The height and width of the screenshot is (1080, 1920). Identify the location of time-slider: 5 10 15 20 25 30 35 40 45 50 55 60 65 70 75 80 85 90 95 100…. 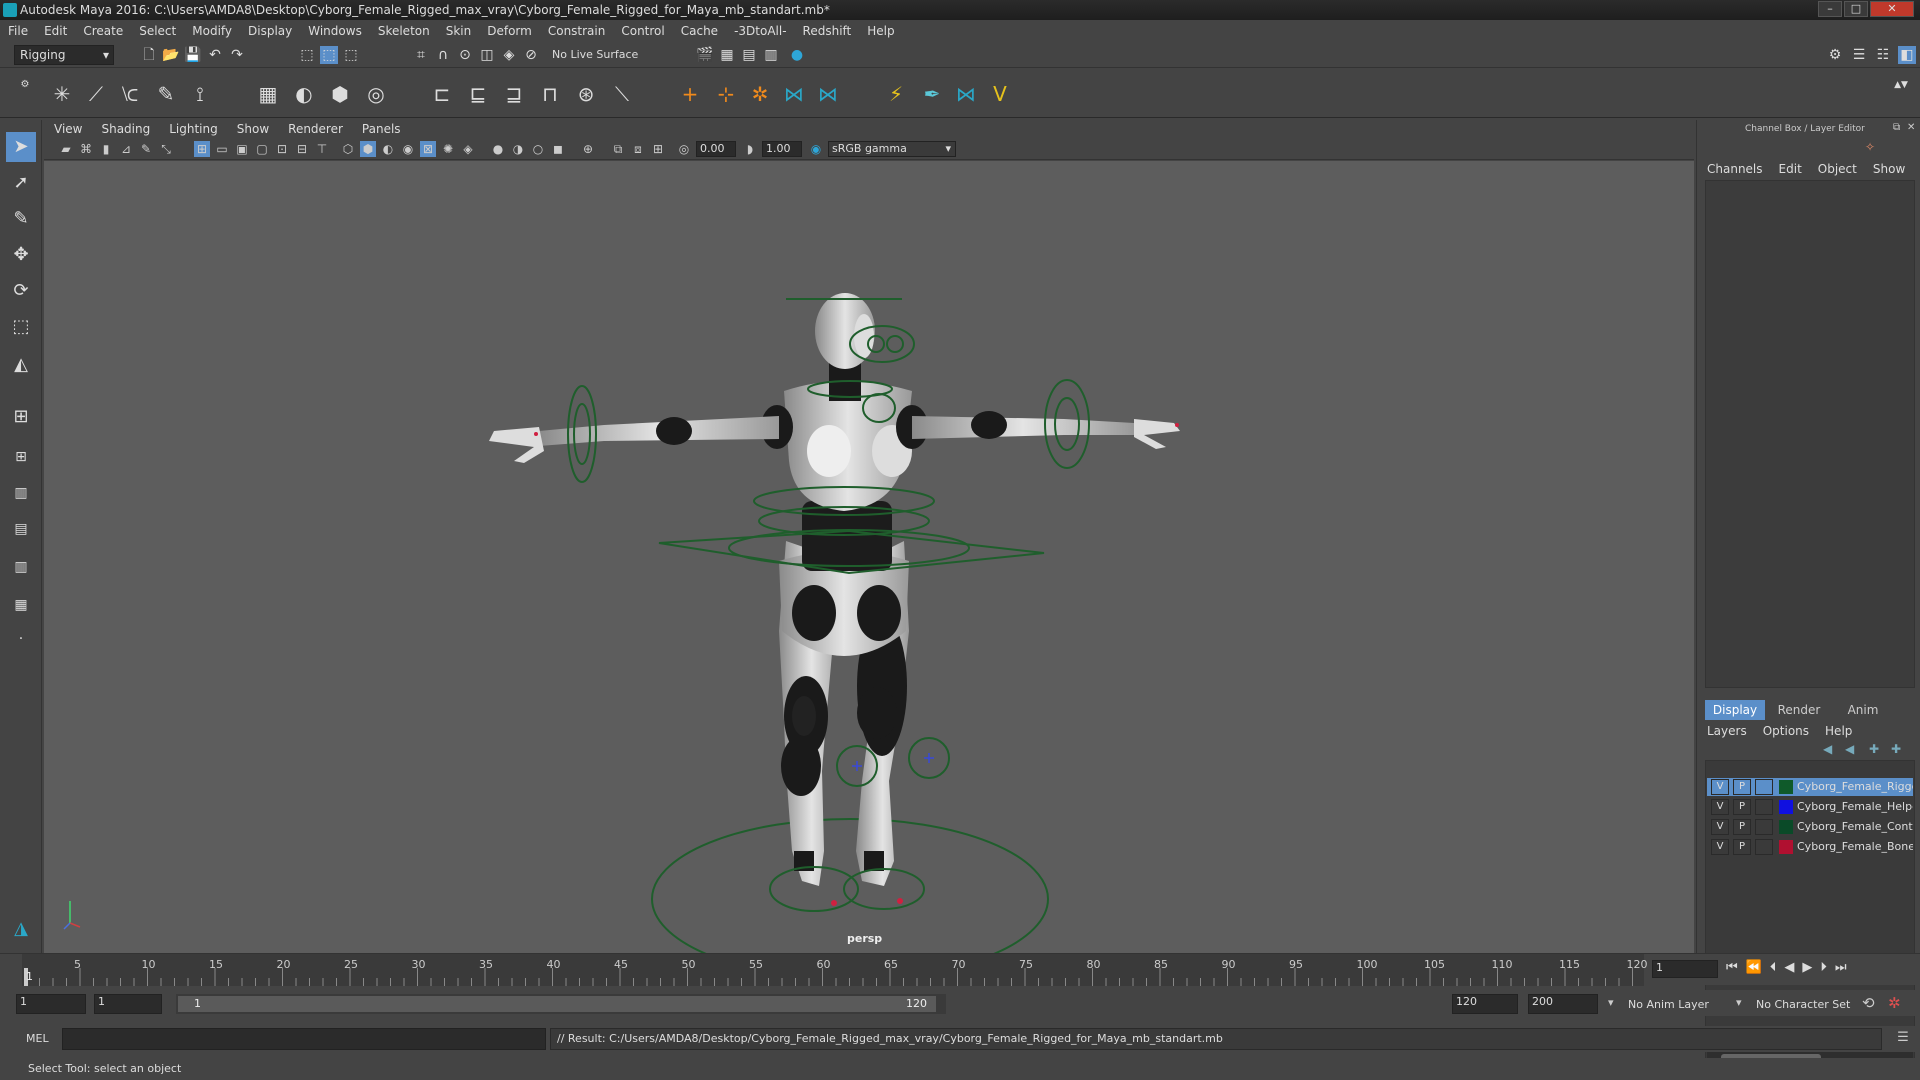
(960, 969).